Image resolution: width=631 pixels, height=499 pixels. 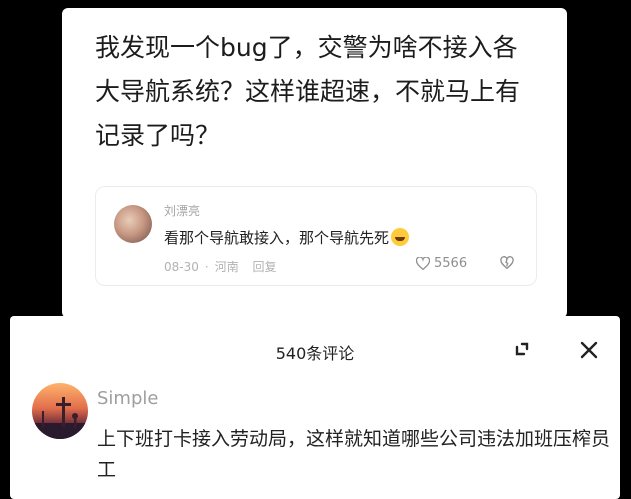 What do you see at coordinates (423, 263) in the screenshot?
I see `heart-icon` at bounding box center [423, 263].